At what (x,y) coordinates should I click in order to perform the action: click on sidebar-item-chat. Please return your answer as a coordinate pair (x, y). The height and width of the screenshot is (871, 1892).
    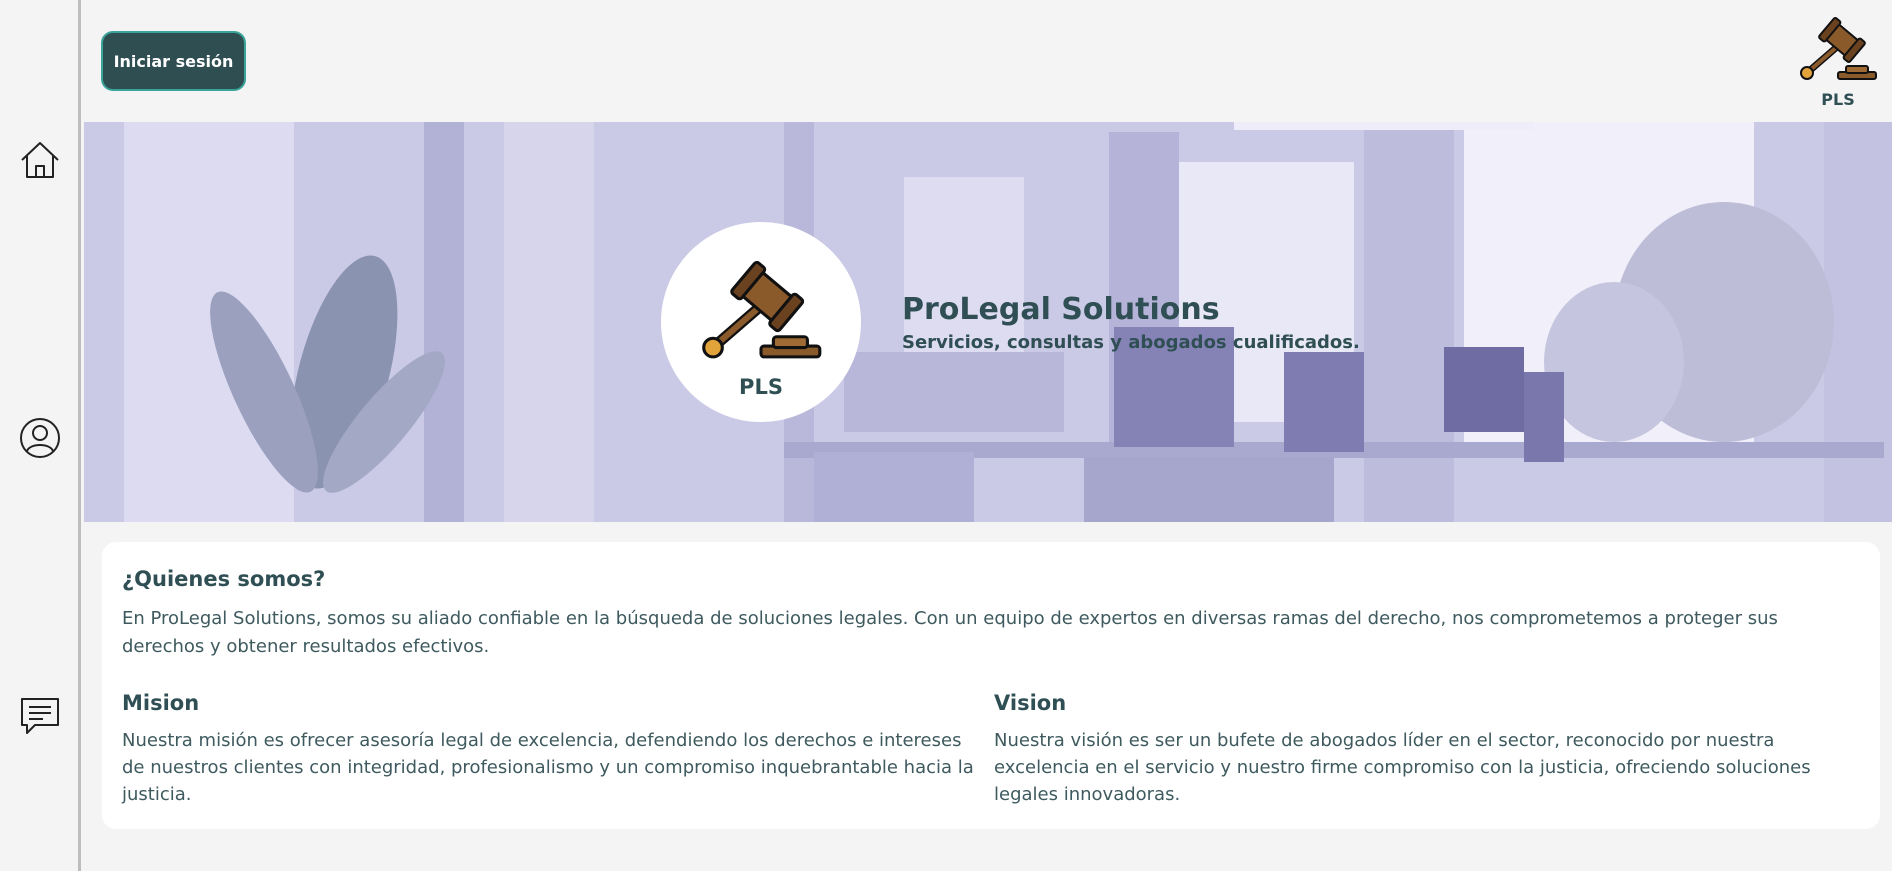
    Looking at the image, I should click on (40, 716).